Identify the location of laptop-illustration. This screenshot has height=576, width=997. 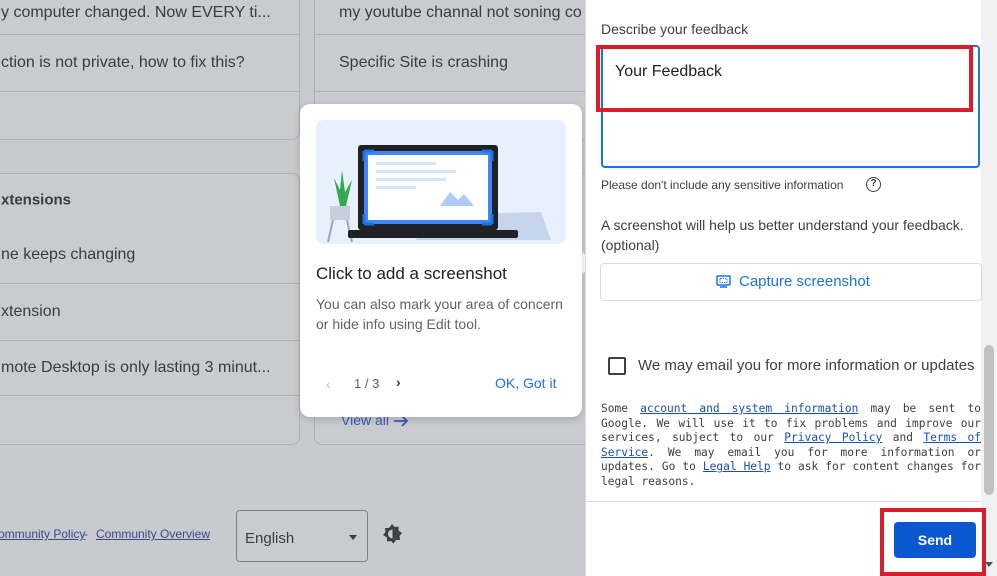
(441, 182).